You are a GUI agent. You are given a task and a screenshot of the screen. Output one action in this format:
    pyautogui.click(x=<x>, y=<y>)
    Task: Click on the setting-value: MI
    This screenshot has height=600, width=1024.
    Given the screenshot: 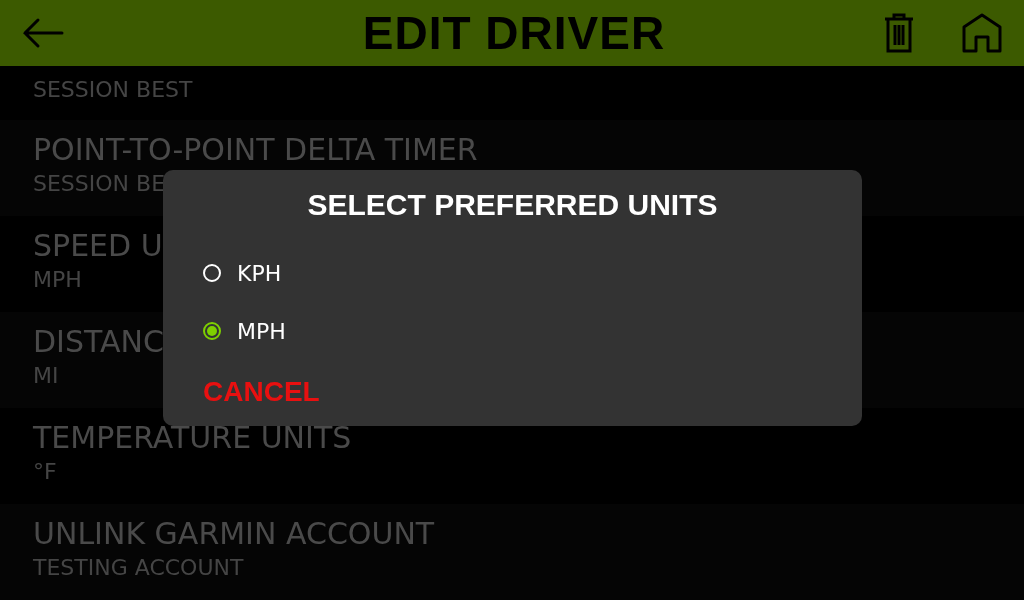 What is the action you would take?
    pyautogui.click(x=46, y=376)
    